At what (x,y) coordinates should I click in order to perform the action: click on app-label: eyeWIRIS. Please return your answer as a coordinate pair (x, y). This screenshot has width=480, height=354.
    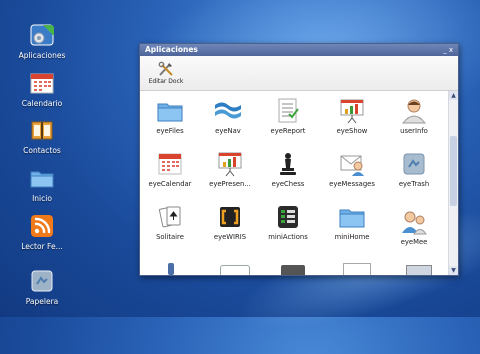
    Looking at the image, I should click on (230, 237).